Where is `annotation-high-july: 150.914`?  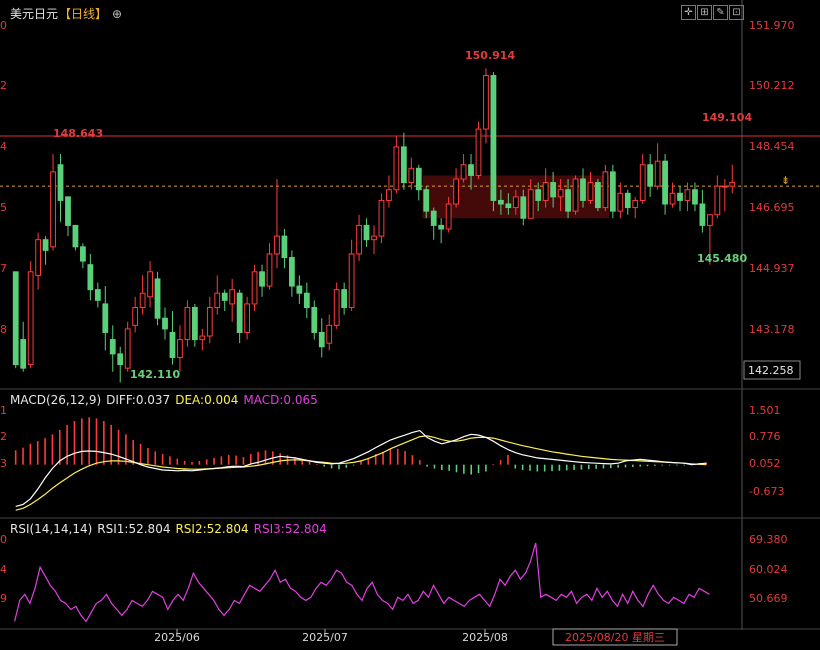
annotation-high-july: 150.914 is located at coordinates (490, 55).